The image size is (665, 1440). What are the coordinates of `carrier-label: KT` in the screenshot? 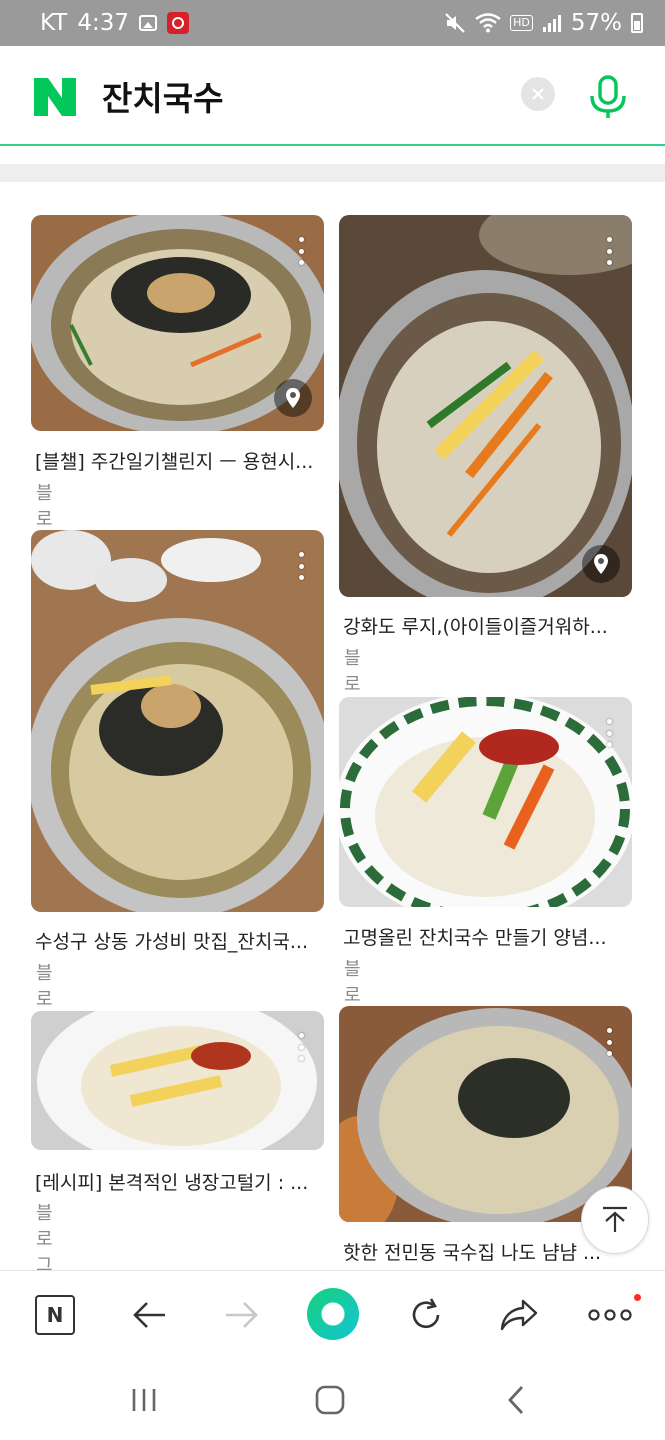 It's located at (54, 23).